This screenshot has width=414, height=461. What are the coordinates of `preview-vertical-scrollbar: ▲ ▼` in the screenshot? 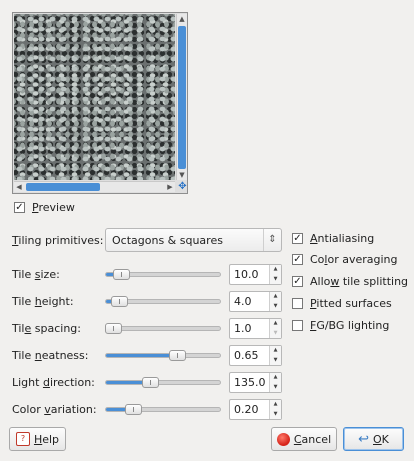 It's located at (181, 97).